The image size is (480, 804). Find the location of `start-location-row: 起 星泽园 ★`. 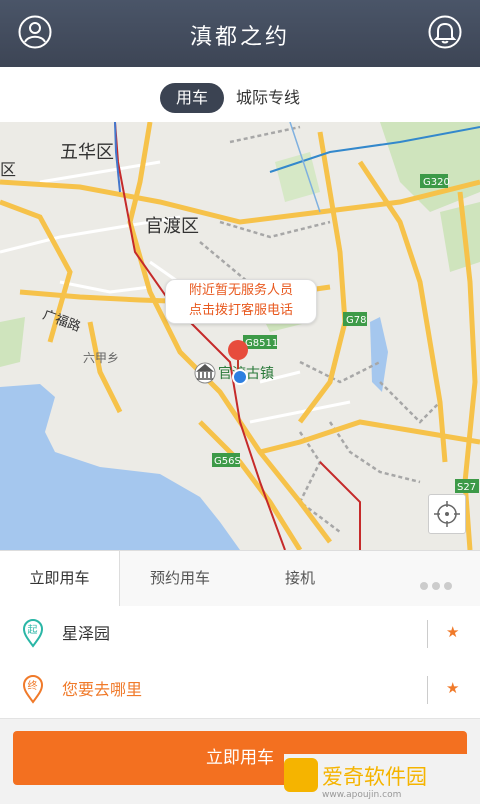

start-location-row: 起 星泽园 ★ is located at coordinates (240, 634).